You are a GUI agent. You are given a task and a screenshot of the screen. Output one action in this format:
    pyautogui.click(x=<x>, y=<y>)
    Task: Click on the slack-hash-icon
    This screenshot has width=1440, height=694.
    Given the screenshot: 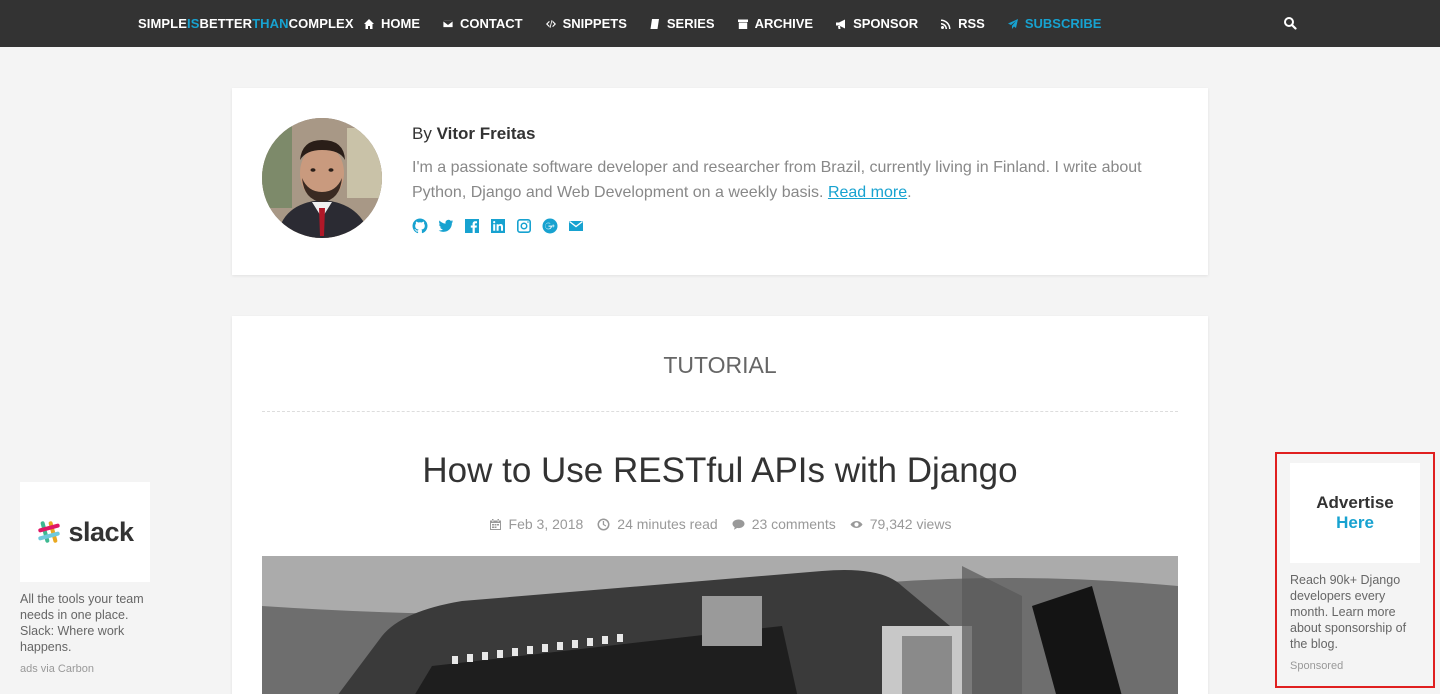 What is the action you would take?
    pyautogui.click(x=49, y=532)
    